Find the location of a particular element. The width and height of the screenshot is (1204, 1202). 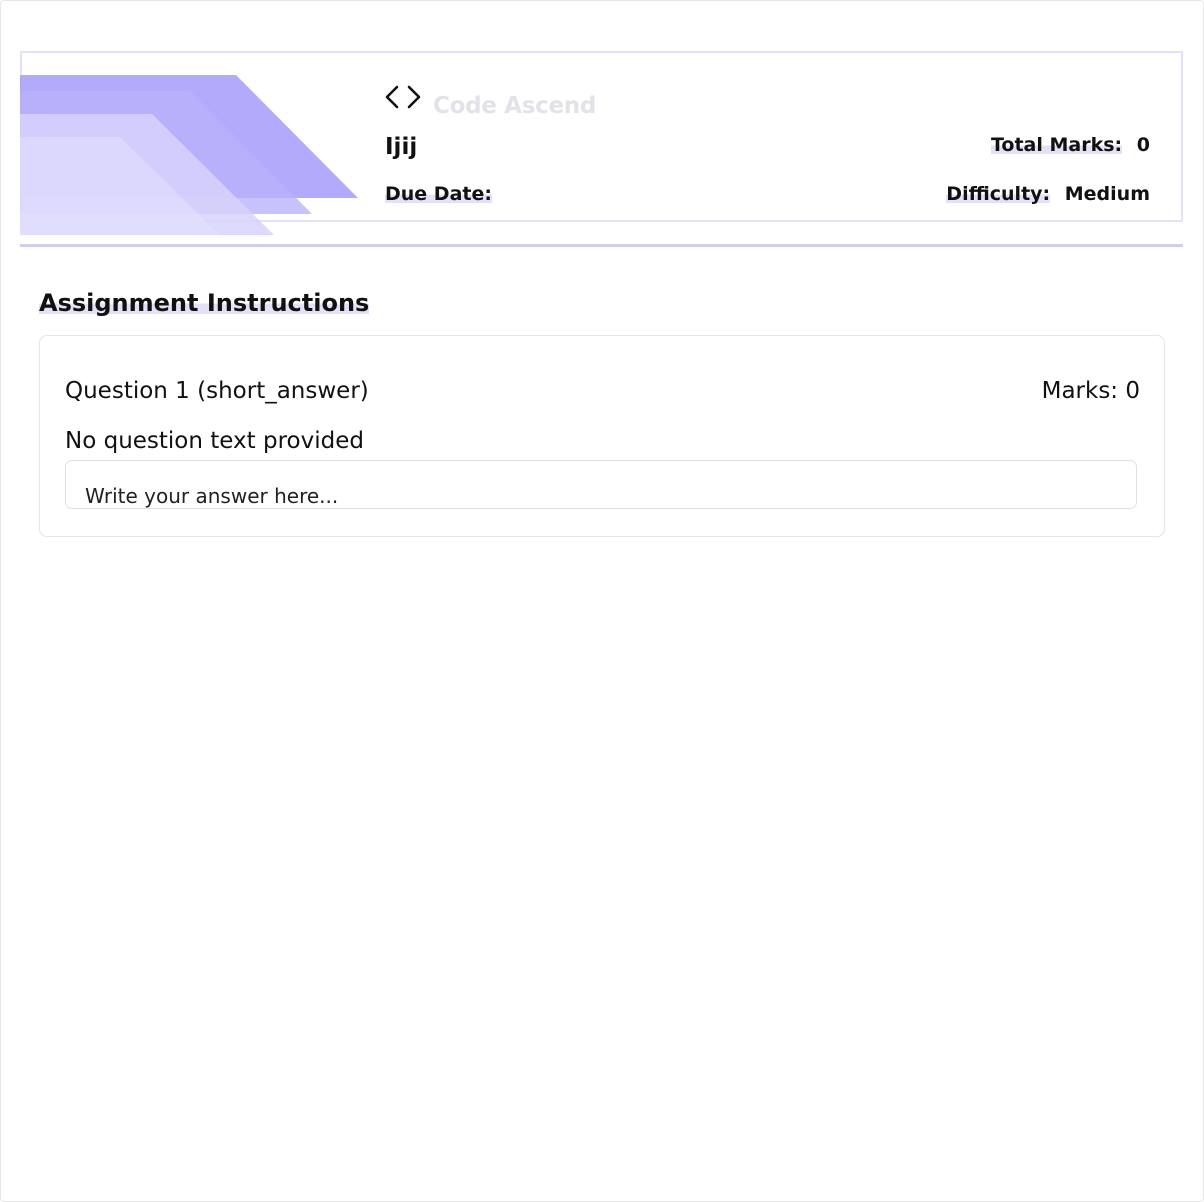

difficulty: Difficulty: Medium is located at coordinates (1048, 194).